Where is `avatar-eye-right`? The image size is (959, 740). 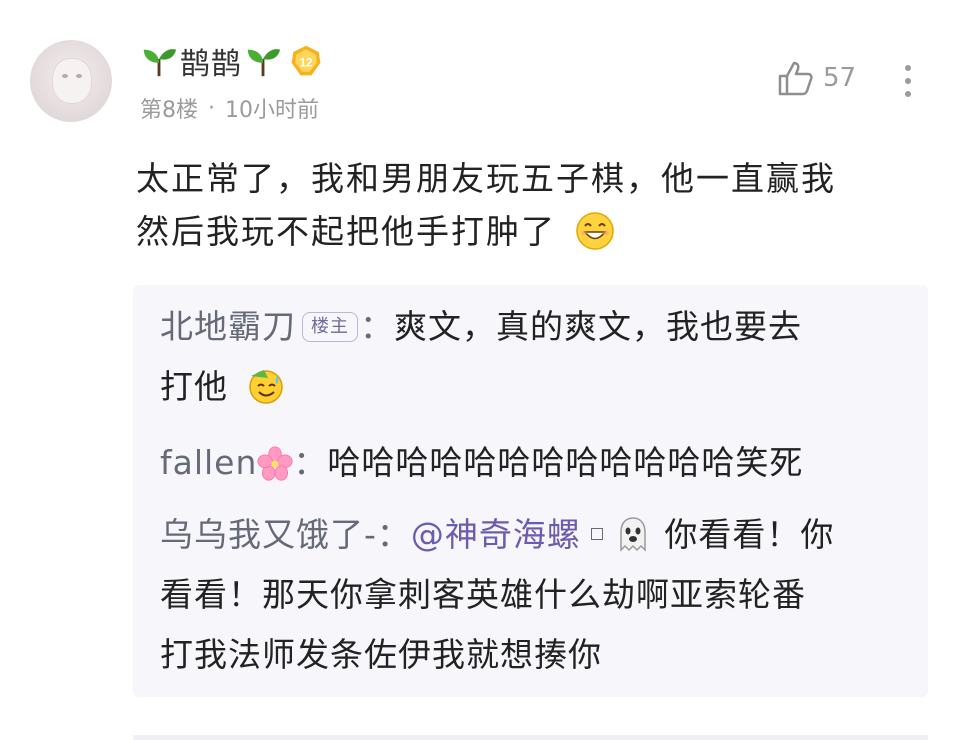 avatar-eye-right is located at coordinates (79, 76).